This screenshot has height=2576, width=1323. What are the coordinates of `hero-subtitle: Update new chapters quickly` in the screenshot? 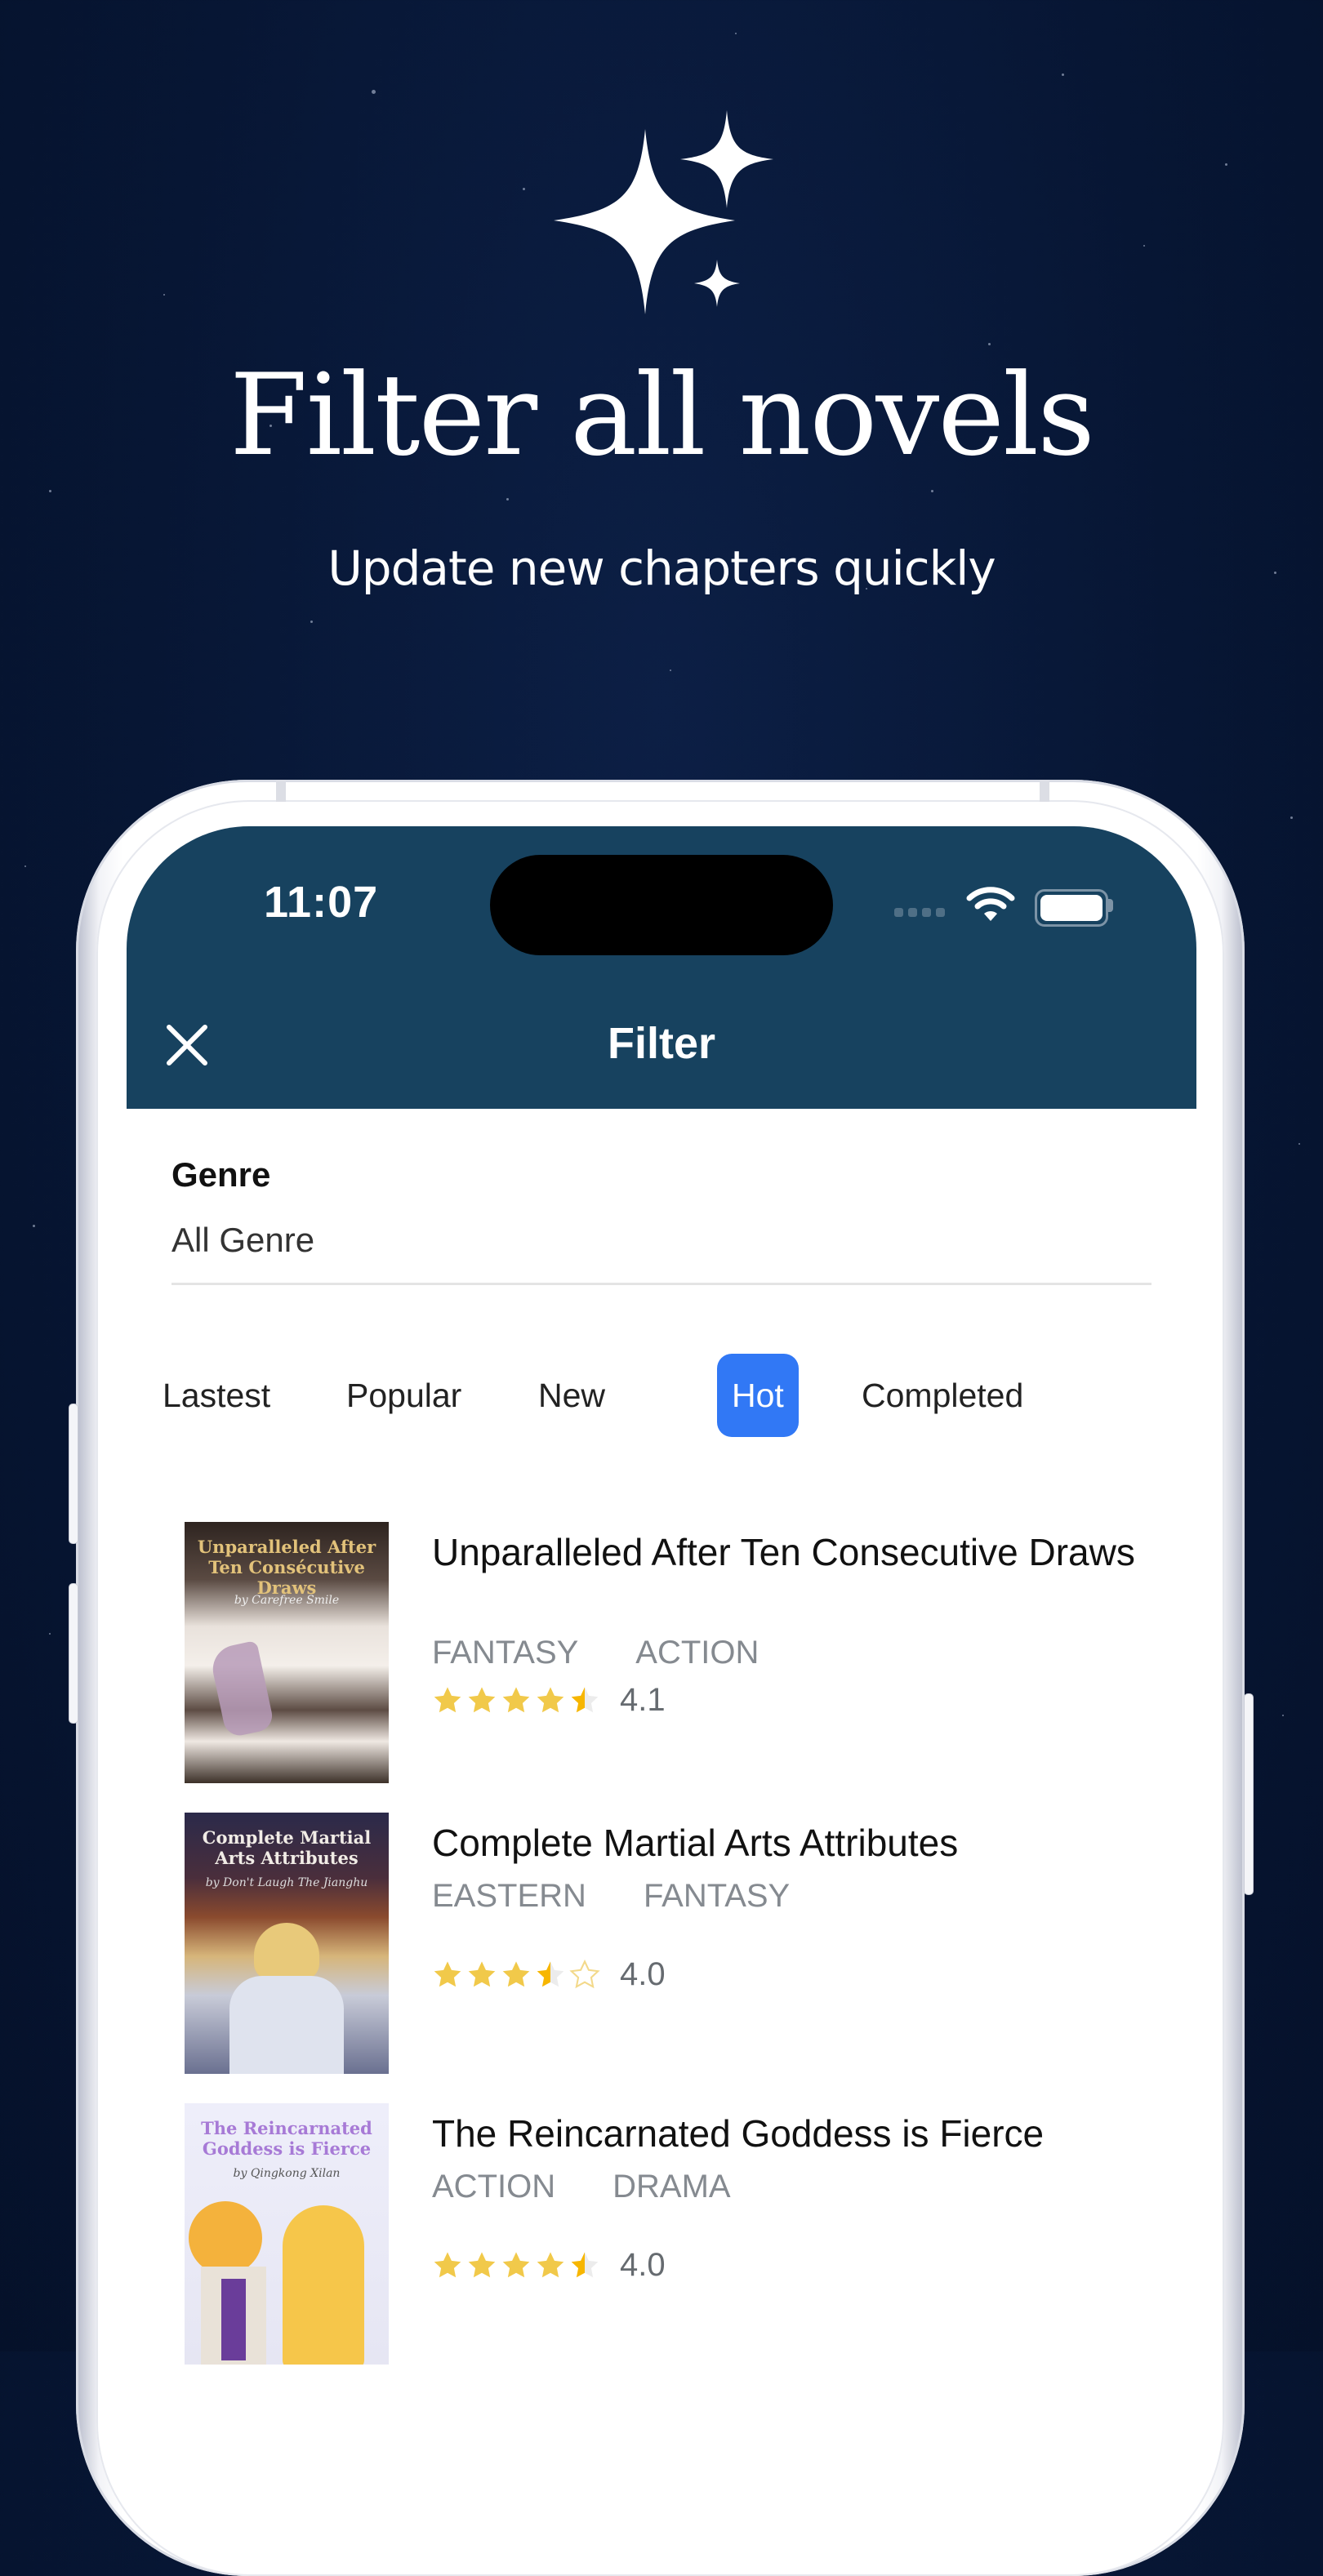 It's located at (661, 568).